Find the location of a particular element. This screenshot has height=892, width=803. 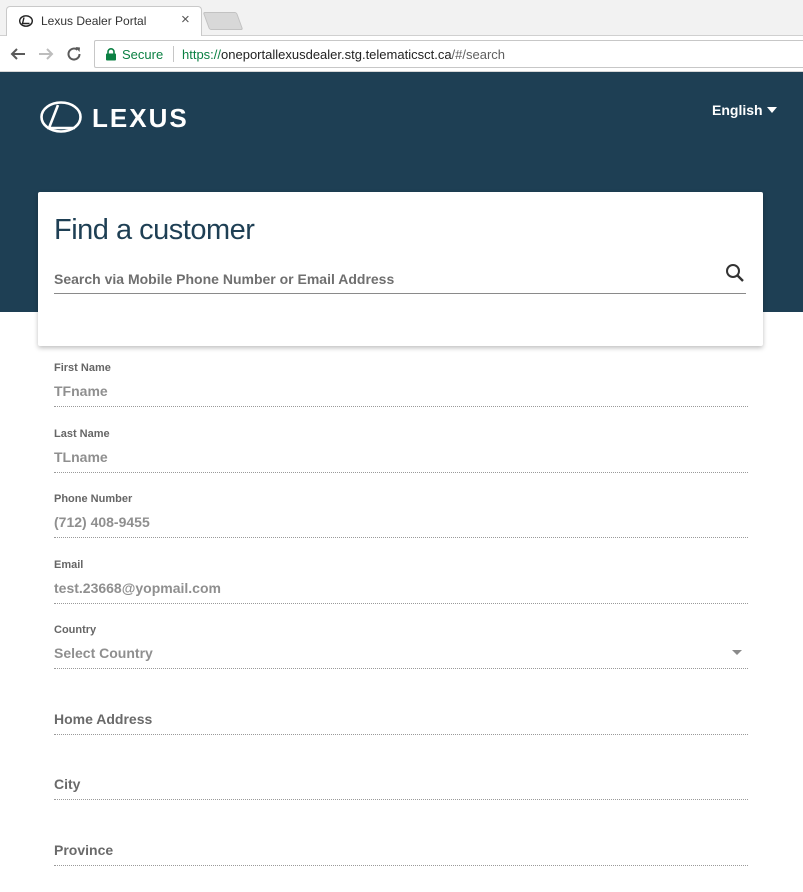

browser-tab-bar: Lexus Dealer Portal × is located at coordinates (401, 18).